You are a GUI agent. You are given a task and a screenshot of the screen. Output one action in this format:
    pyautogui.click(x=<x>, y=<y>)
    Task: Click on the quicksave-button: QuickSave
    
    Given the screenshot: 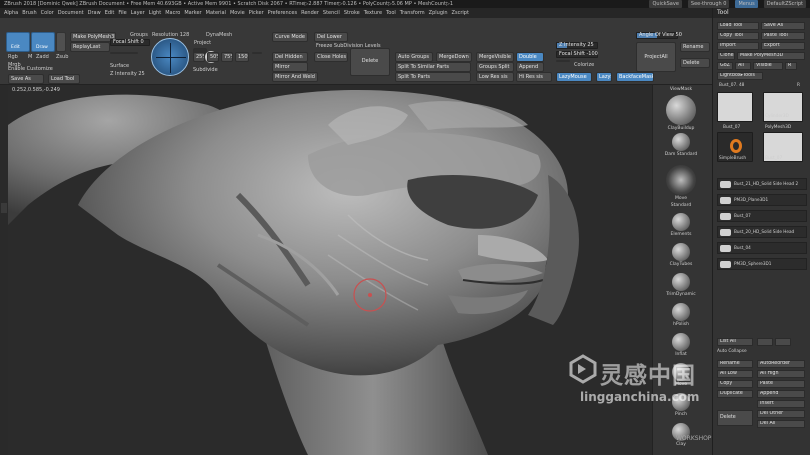 What is the action you would take?
    pyautogui.click(x=665, y=4)
    